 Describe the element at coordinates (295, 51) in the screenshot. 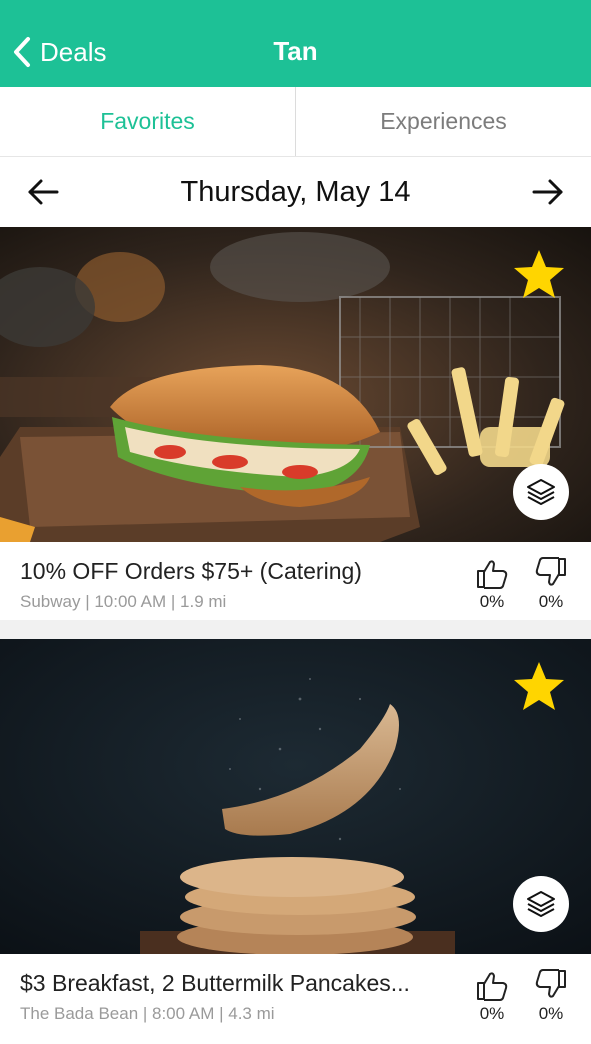

I see `page-title: Tan` at that location.